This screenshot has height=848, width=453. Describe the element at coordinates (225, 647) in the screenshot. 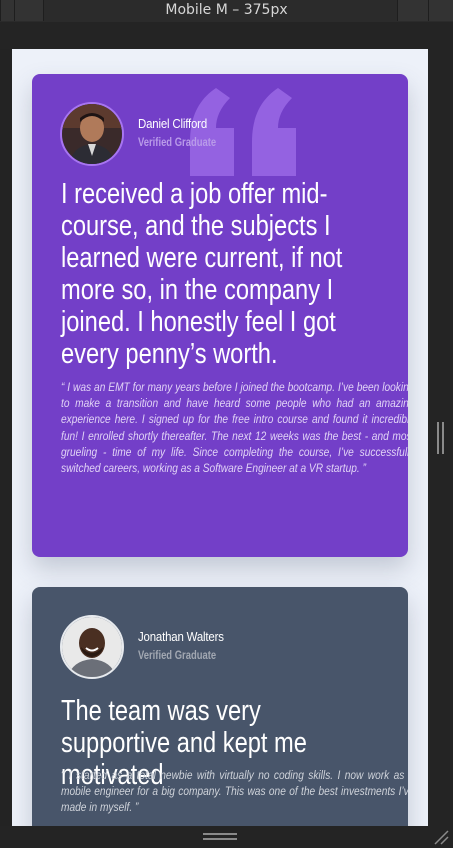

I see `author-block: Jonathan Walters Verified Graduate` at that location.